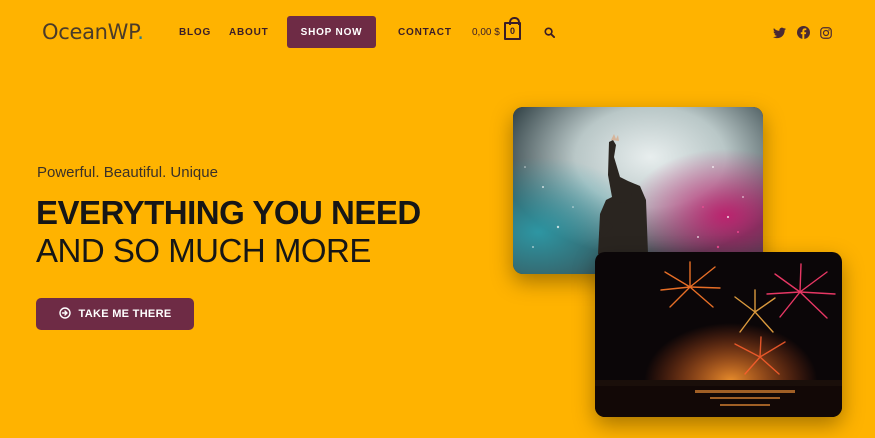 The image size is (875, 438). Describe the element at coordinates (638, 190) in the screenshot. I see `concert-photo` at that location.